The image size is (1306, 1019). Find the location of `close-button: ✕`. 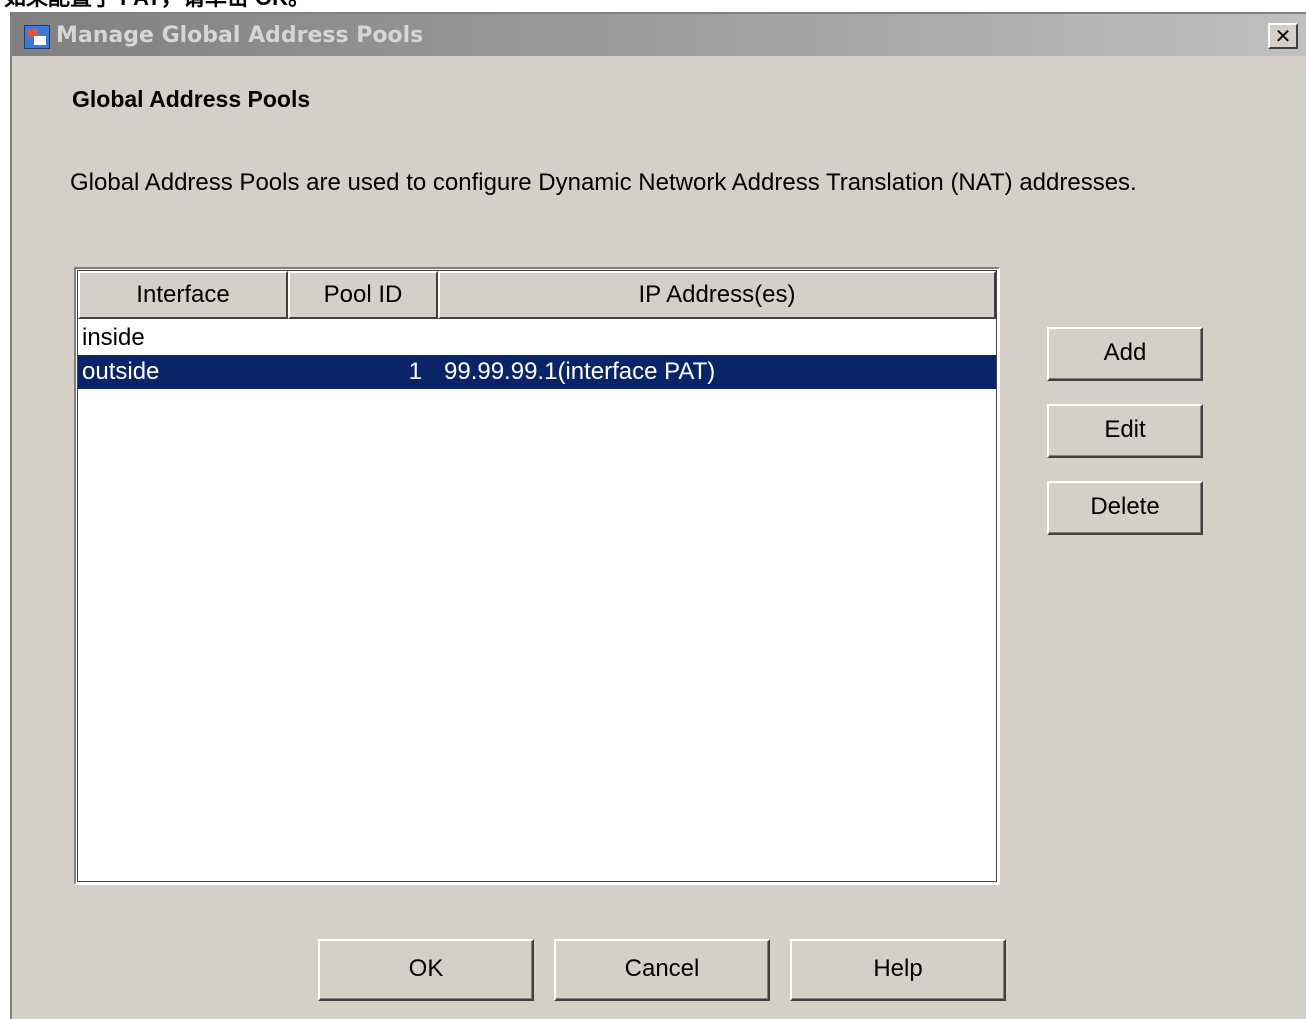

close-button: ✕ is located at coordinates (1283, 36).